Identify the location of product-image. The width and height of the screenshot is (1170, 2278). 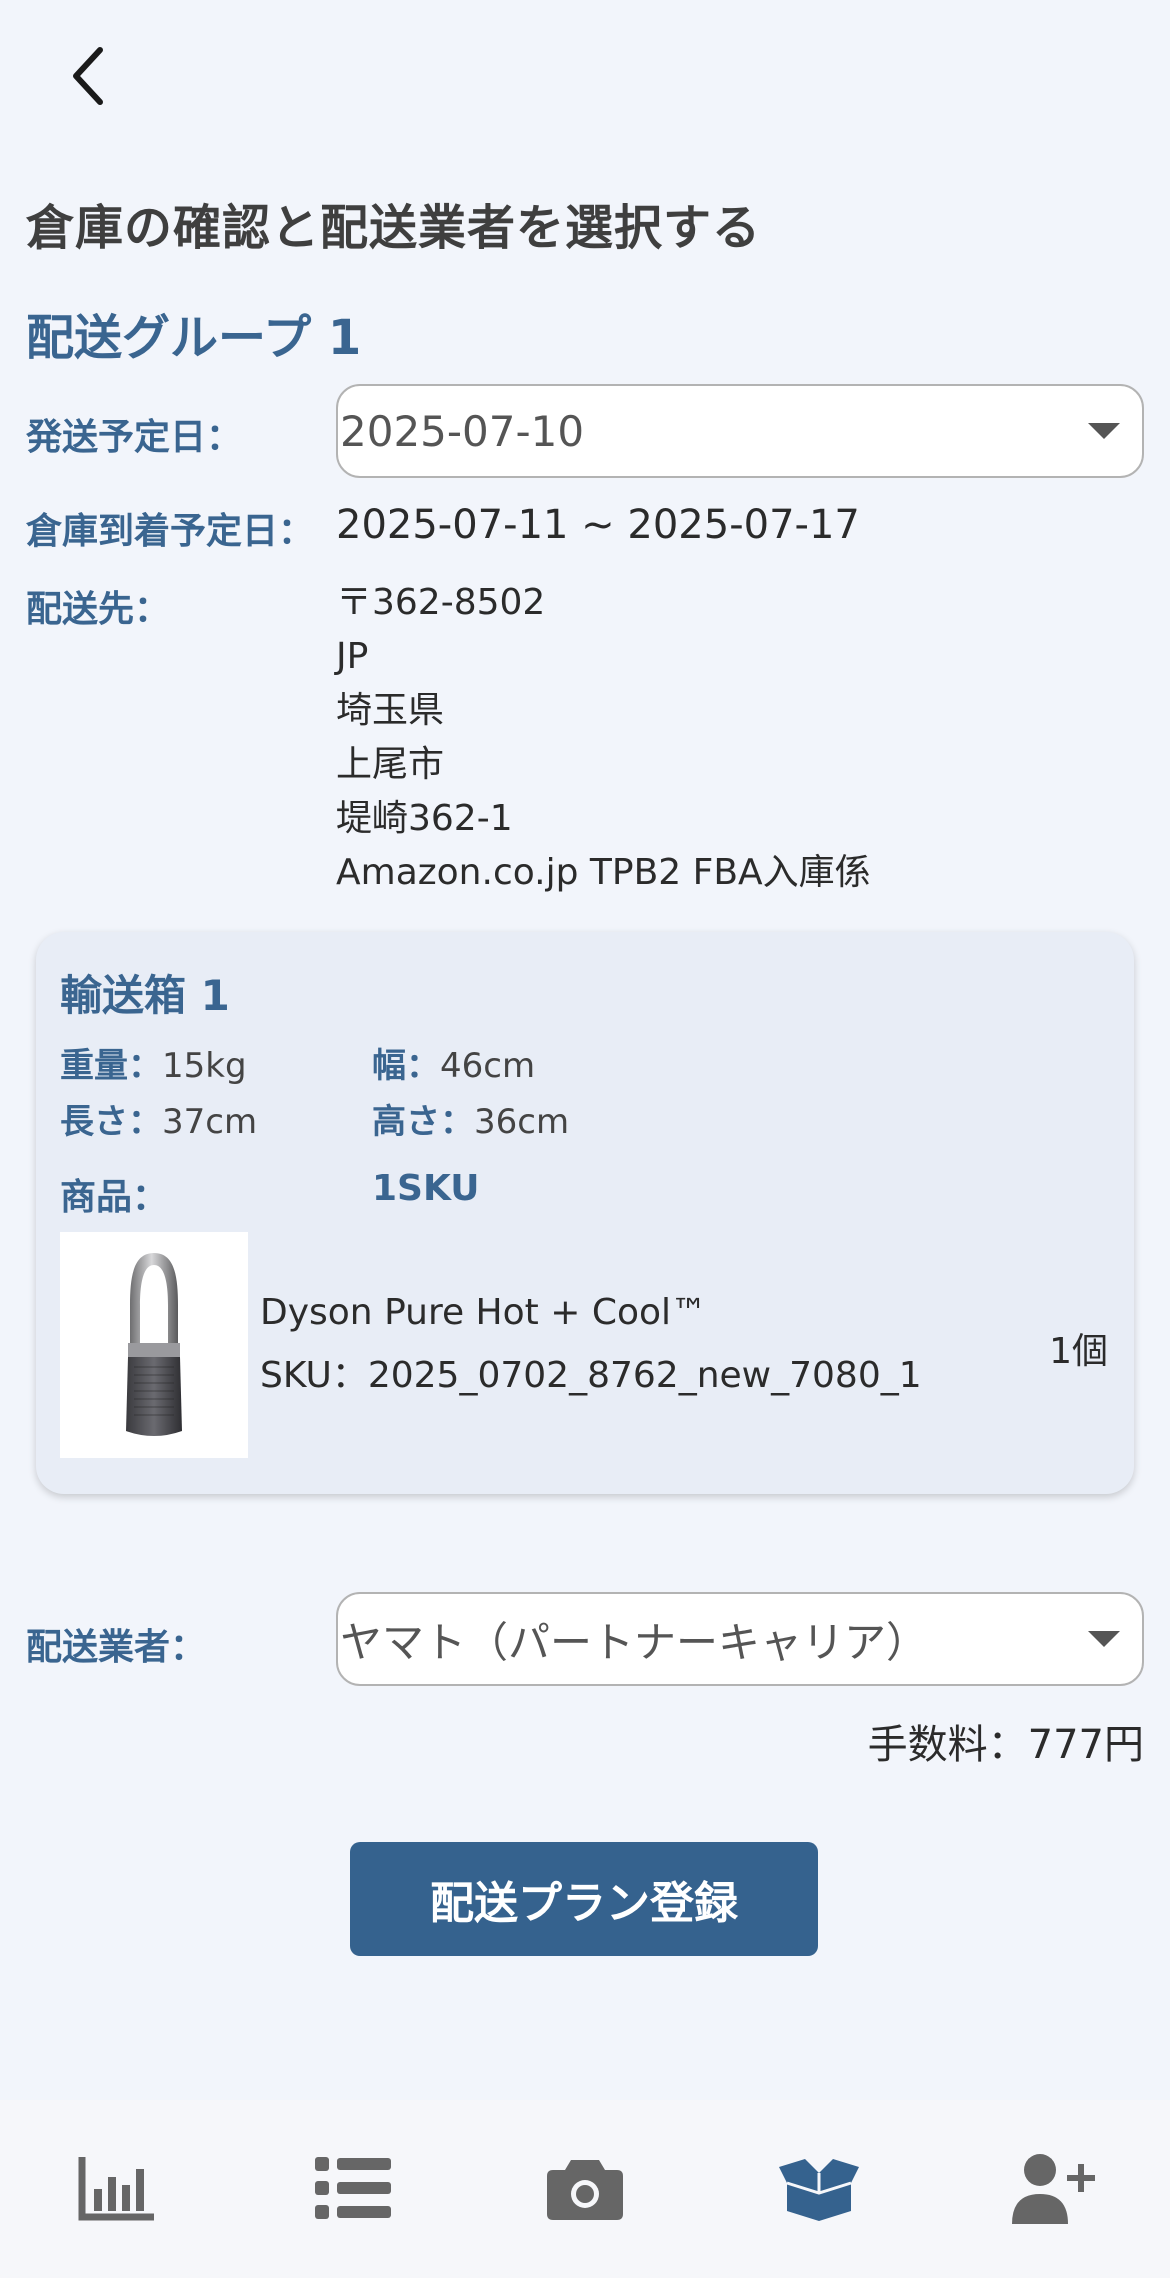
(154, 1345).